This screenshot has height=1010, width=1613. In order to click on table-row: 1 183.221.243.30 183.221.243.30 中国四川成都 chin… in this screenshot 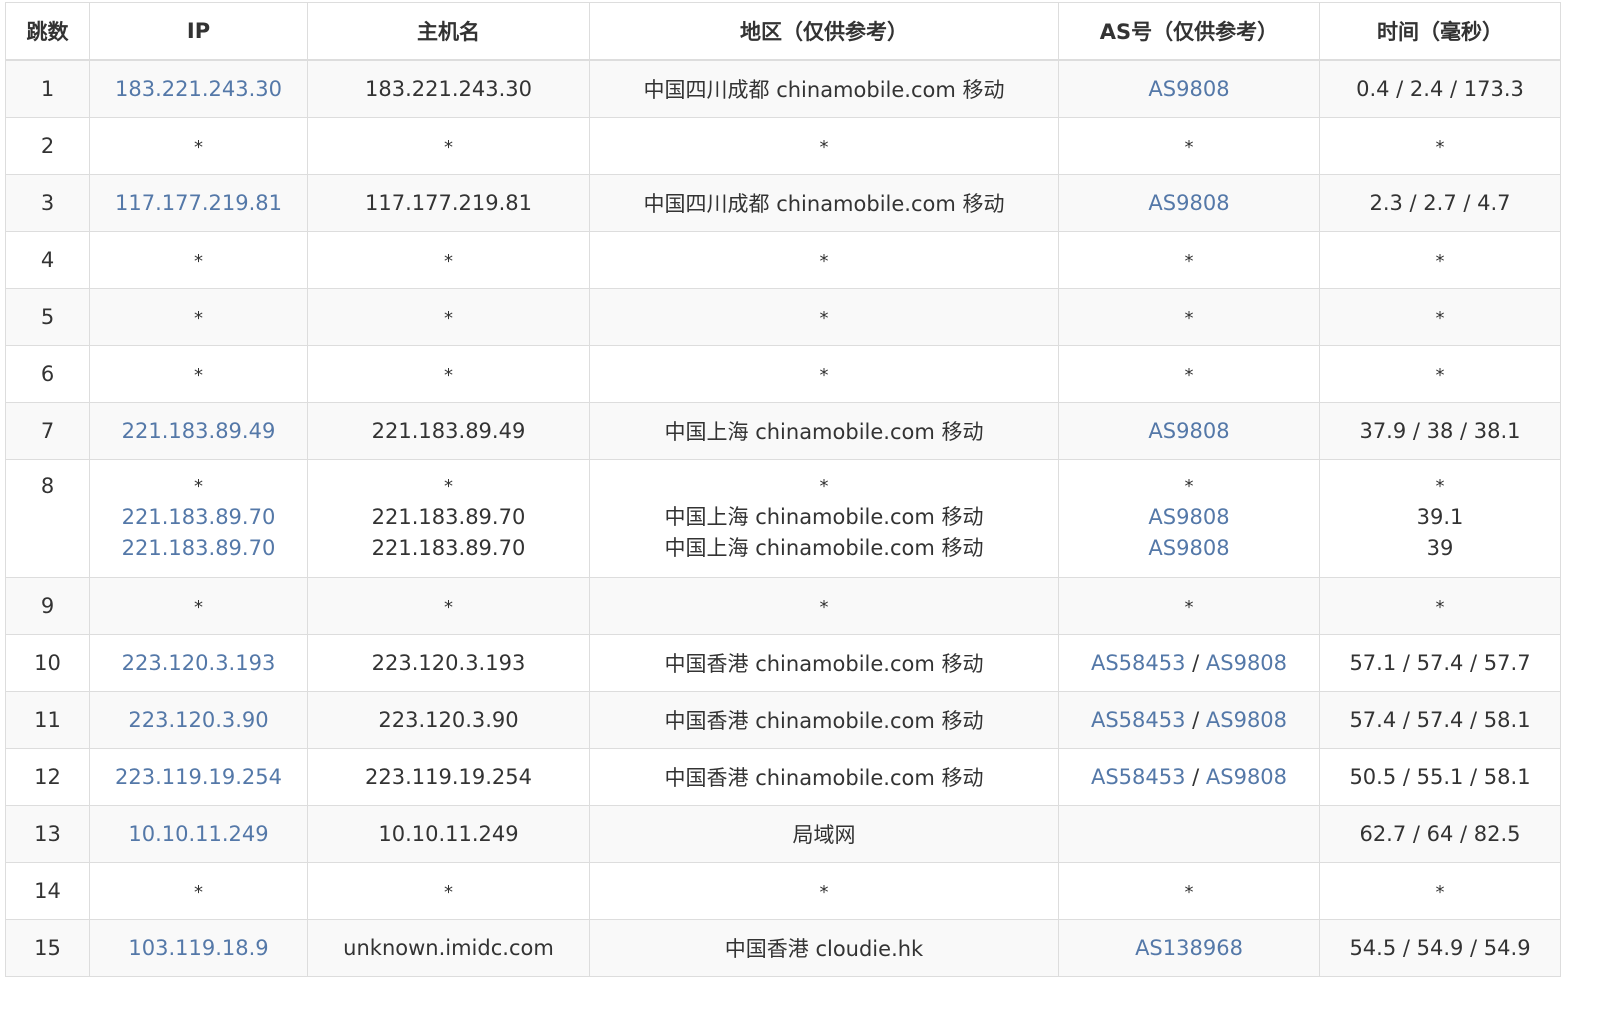, I will do `click(783, 88)`.